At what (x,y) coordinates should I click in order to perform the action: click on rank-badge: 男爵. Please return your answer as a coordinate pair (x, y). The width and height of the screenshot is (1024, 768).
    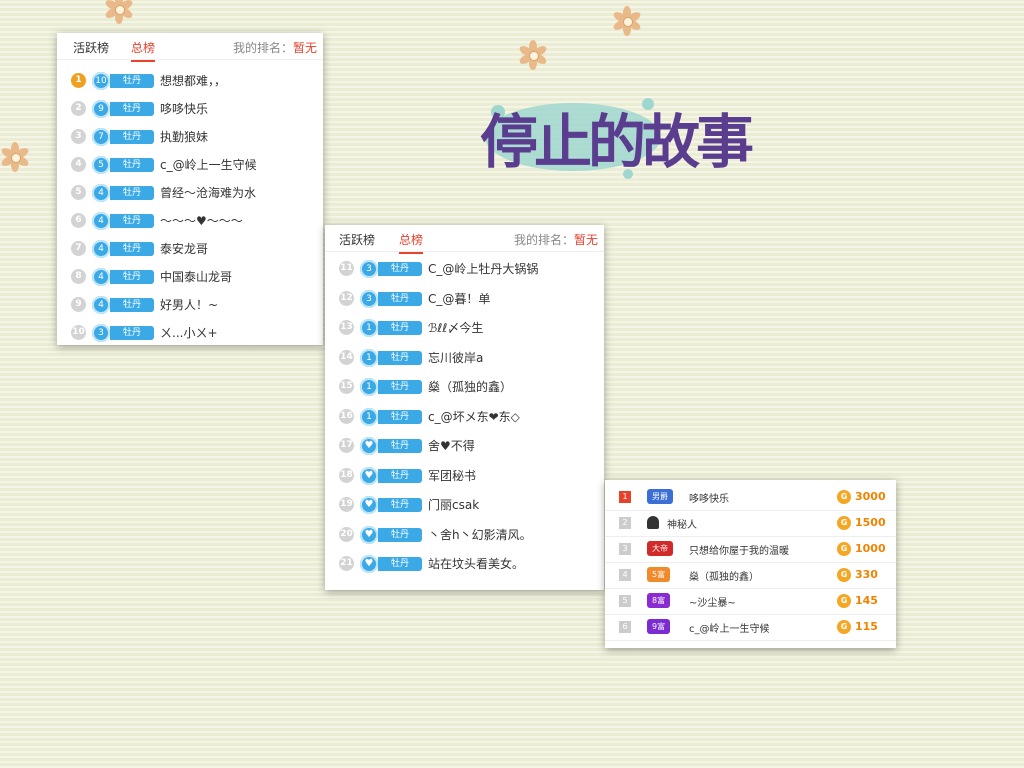
    Looking at the image, I should click on (660, 496).